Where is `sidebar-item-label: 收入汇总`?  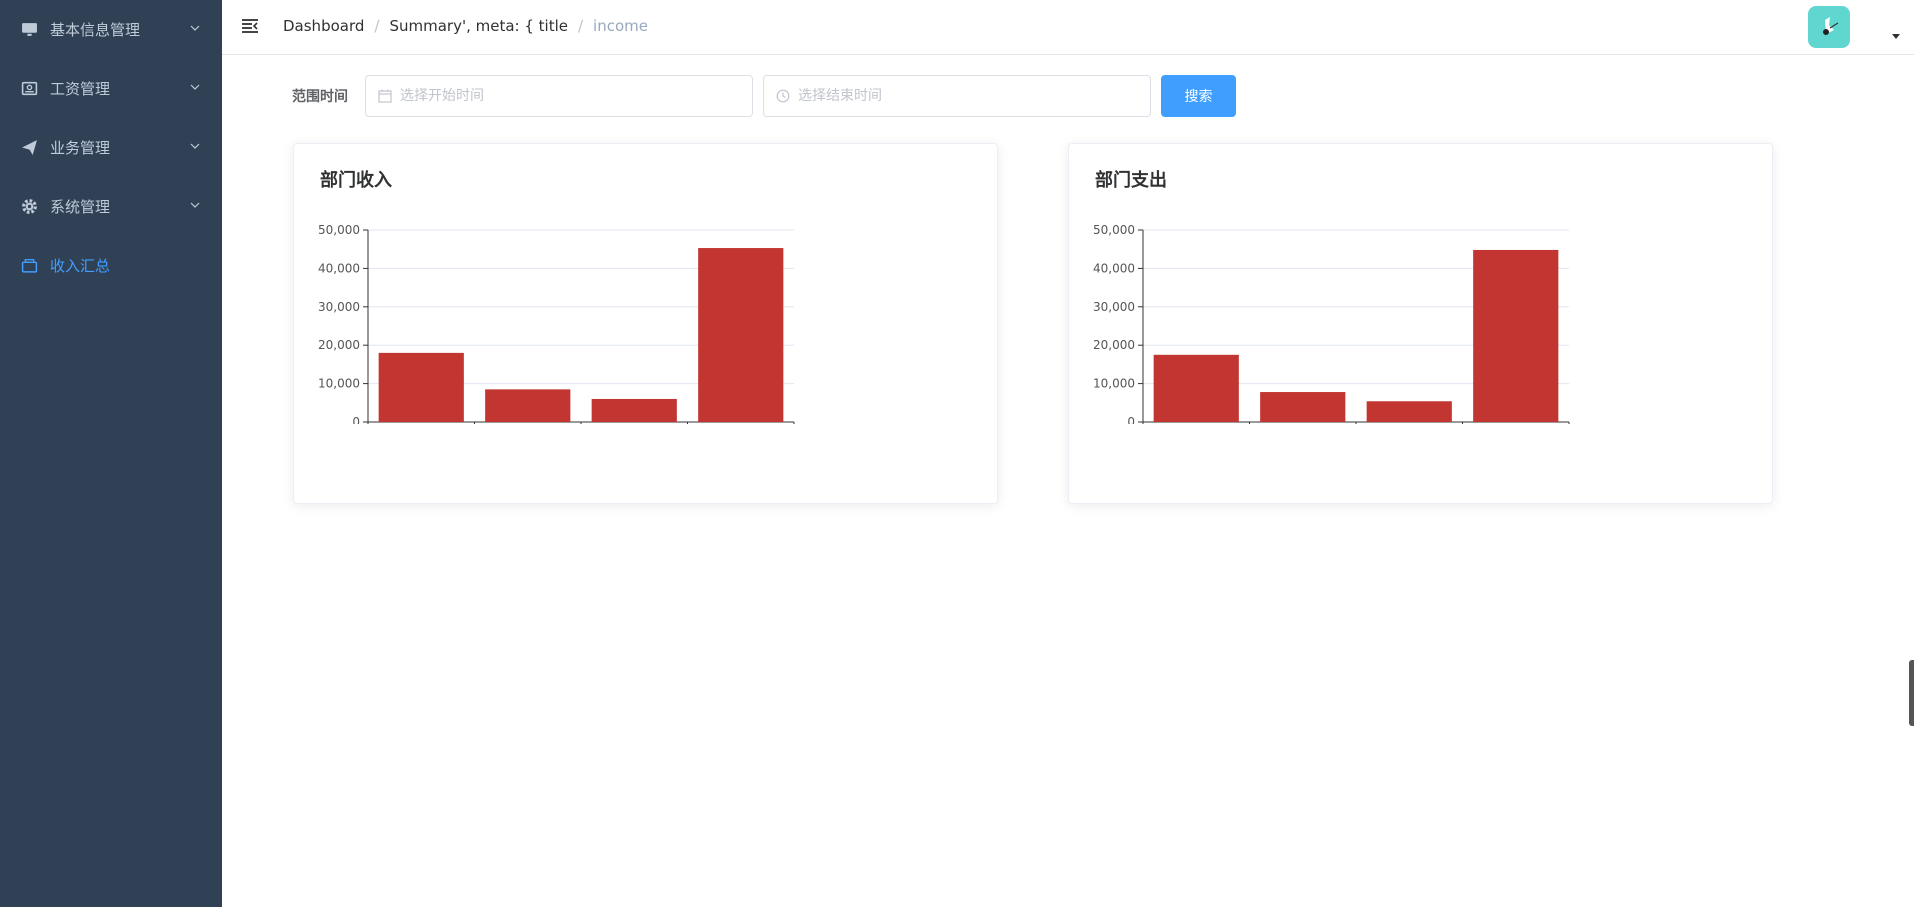
sidebar-item-label: 收入汇总 is located at coordinates (80, 266).